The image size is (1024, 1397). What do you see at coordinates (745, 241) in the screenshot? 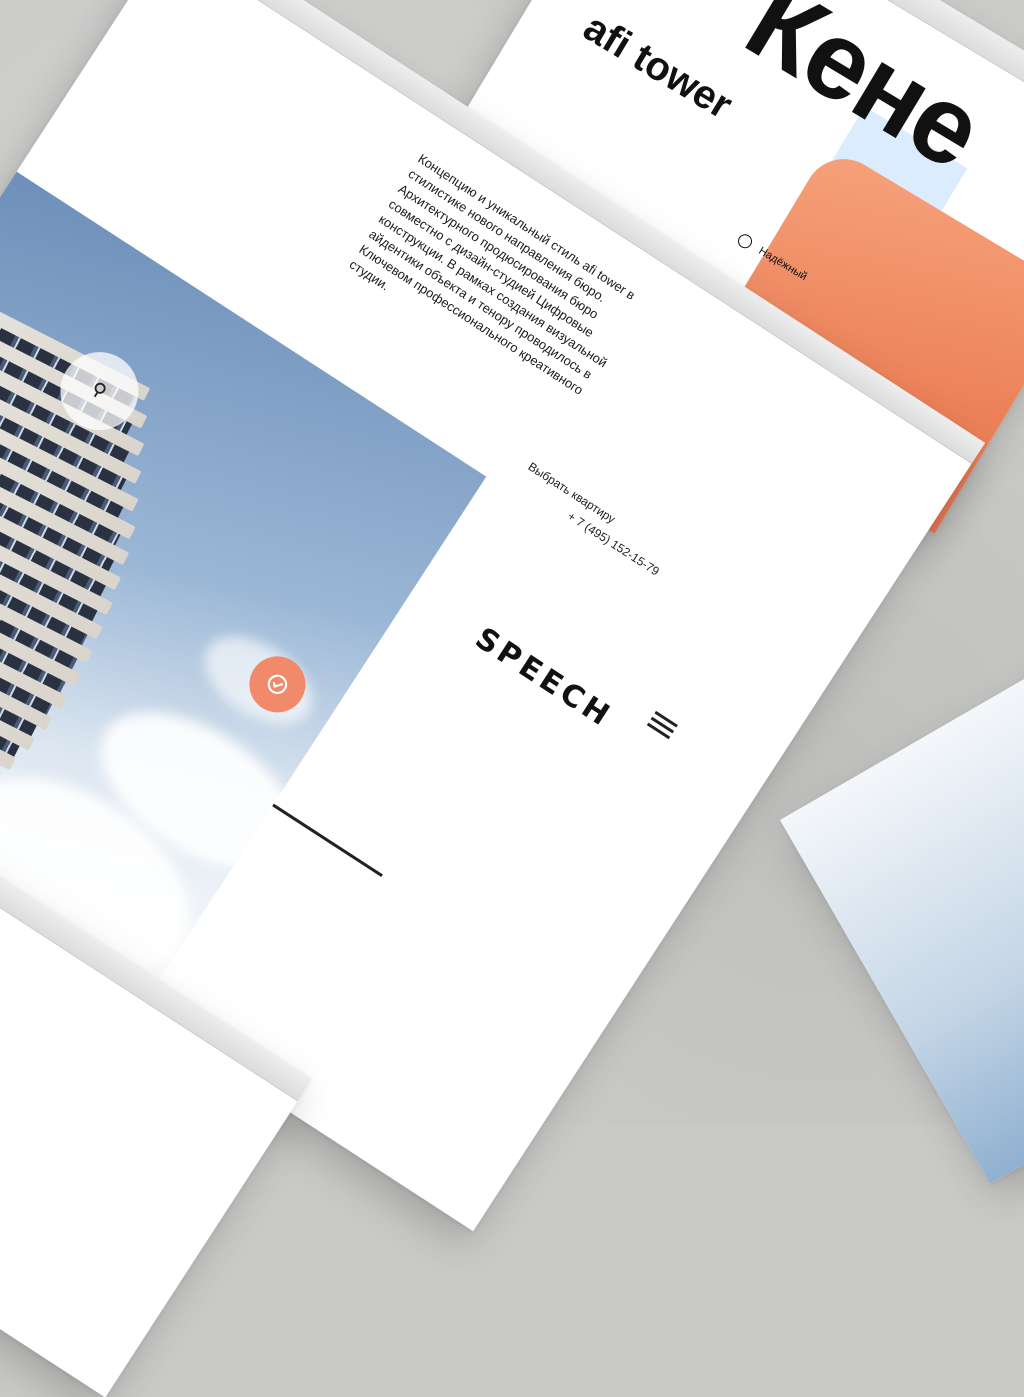
I see `circle-icon` at bounding box center [745, 241].